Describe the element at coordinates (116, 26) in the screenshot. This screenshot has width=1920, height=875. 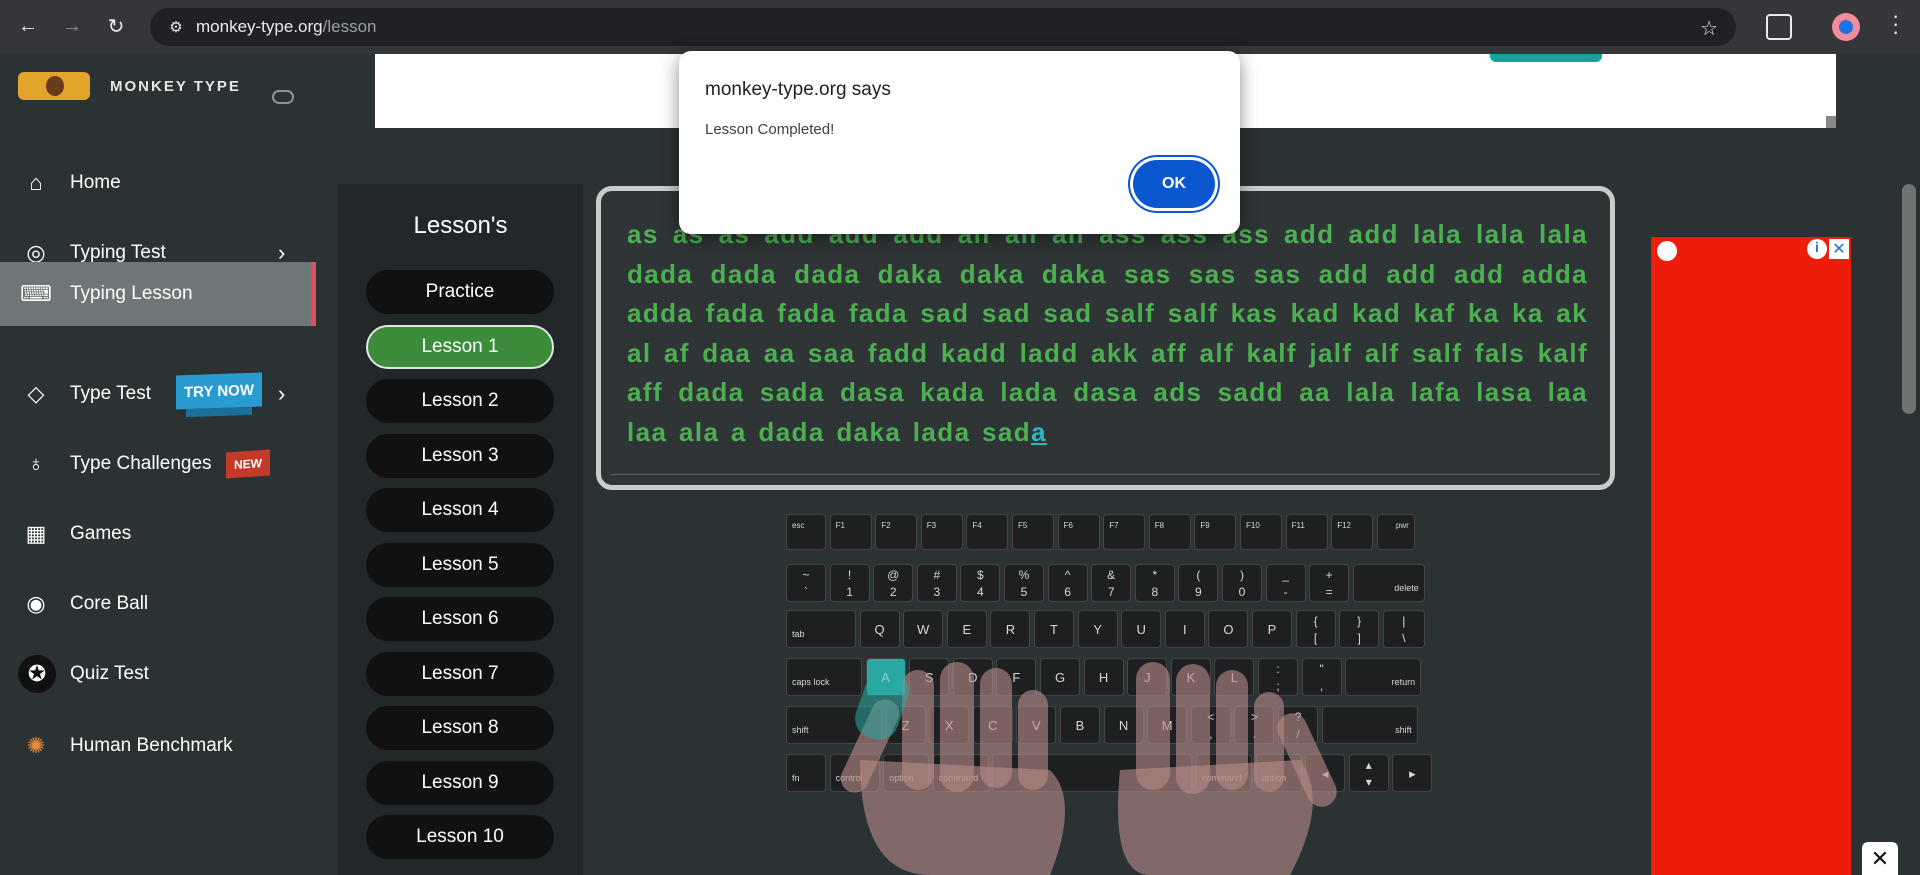
I see `reload-button: ↻` at that location.